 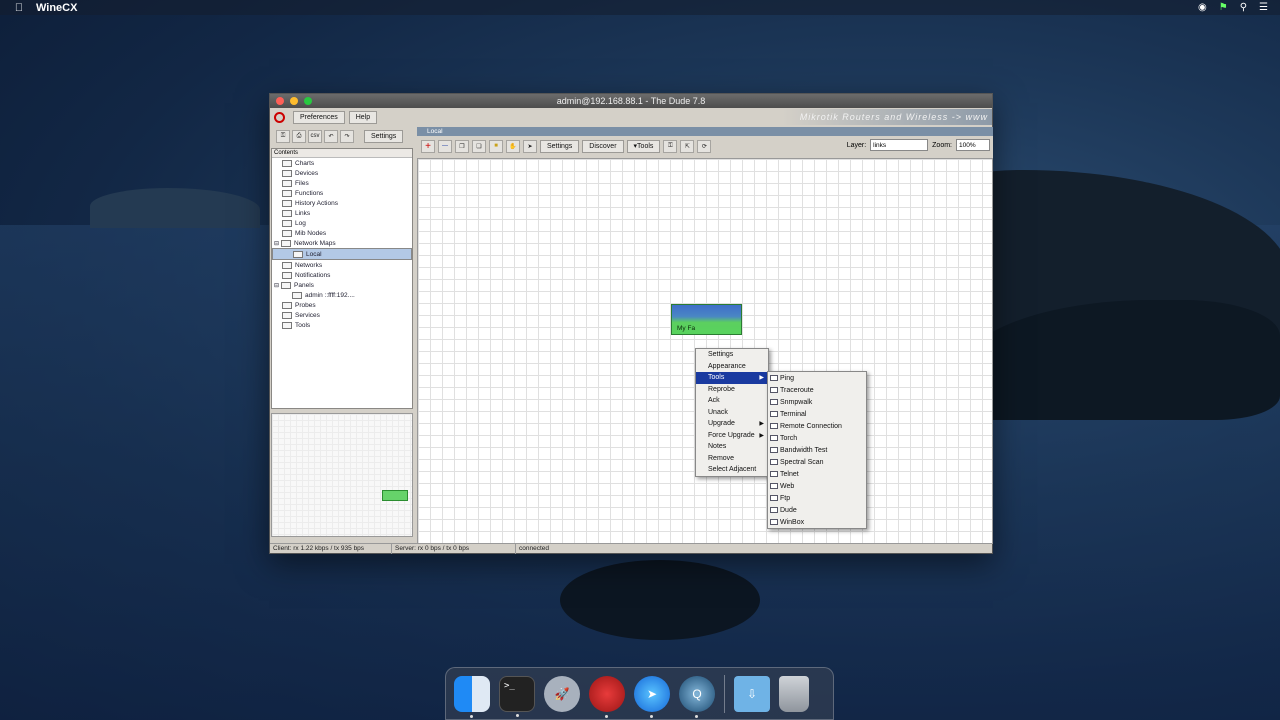 I want to click on find-icon: ⚿, so click(x=283, y=136).